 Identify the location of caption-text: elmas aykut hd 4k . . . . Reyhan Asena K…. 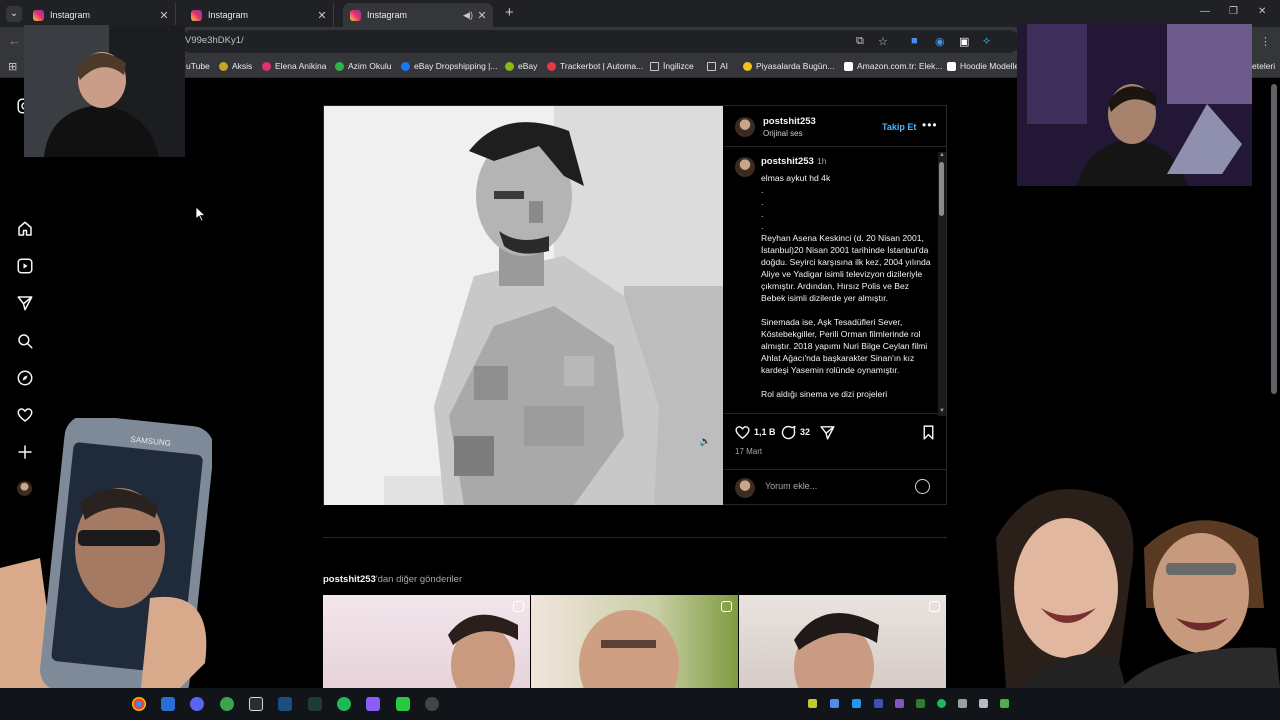
(846, 286).